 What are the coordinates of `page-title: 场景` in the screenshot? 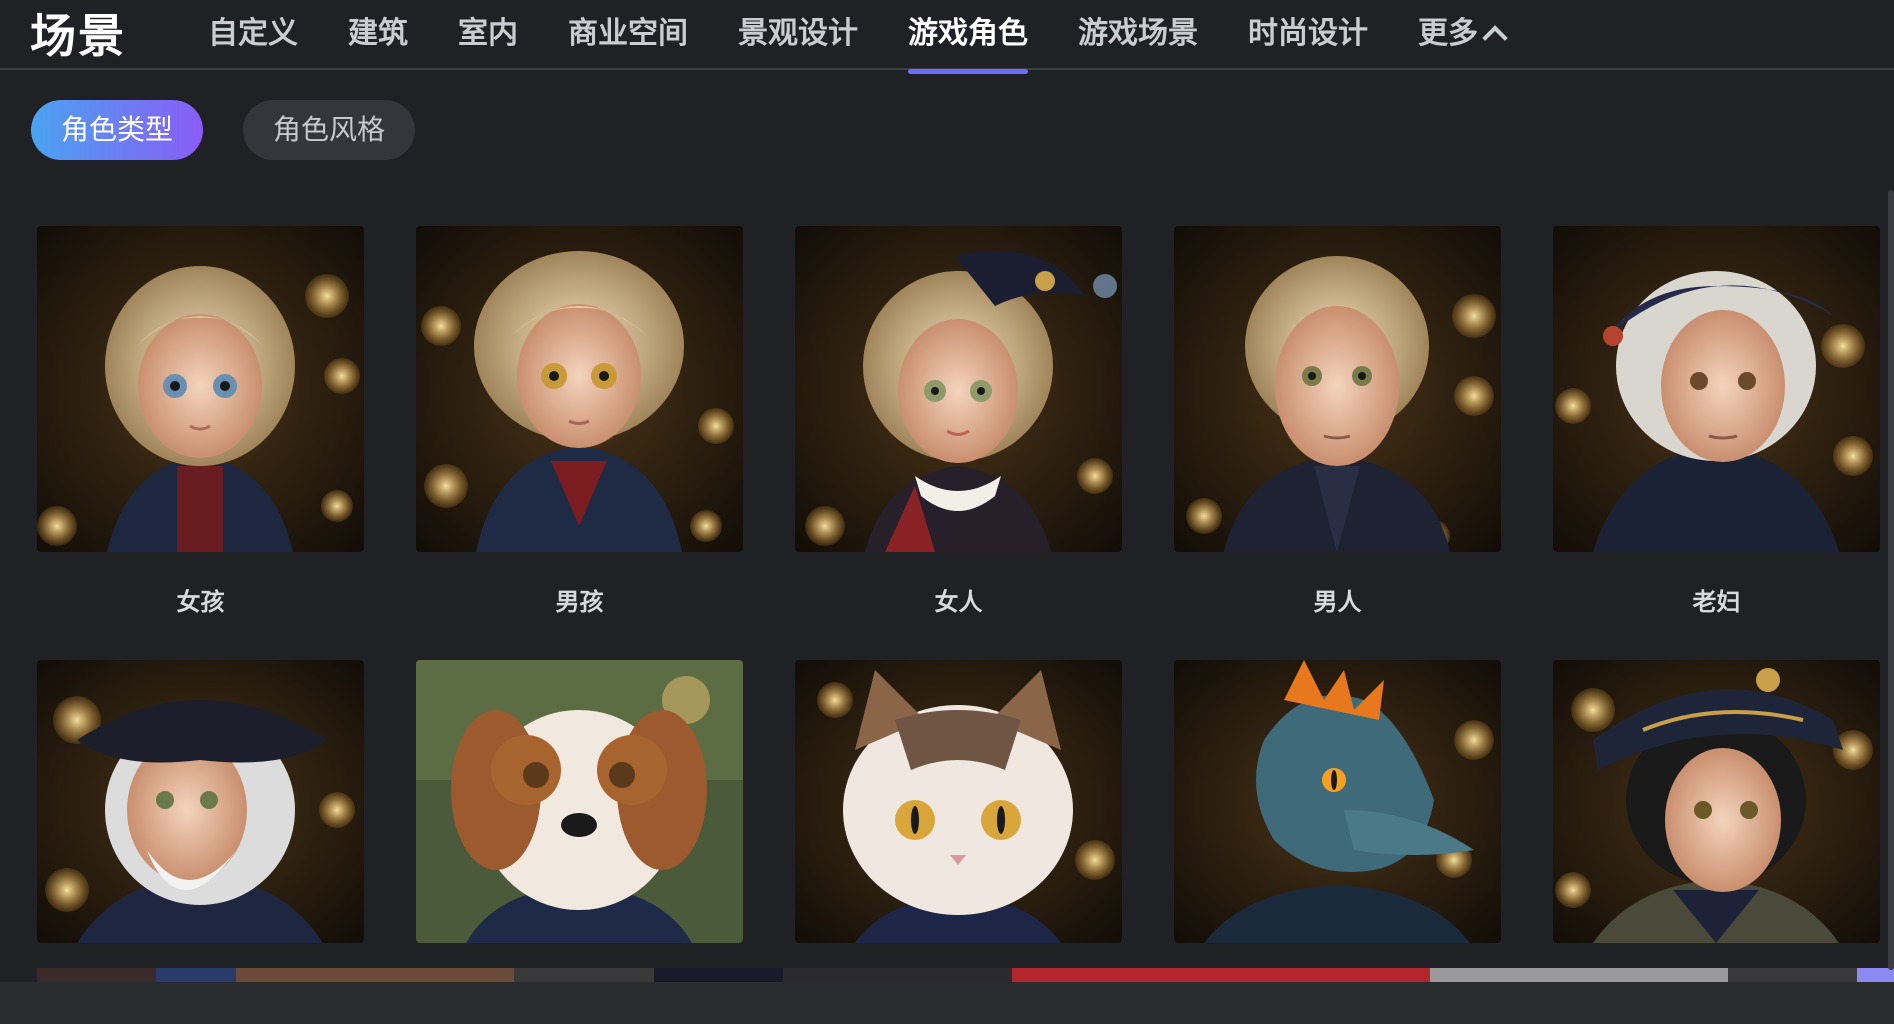 It's located at (78, 36).